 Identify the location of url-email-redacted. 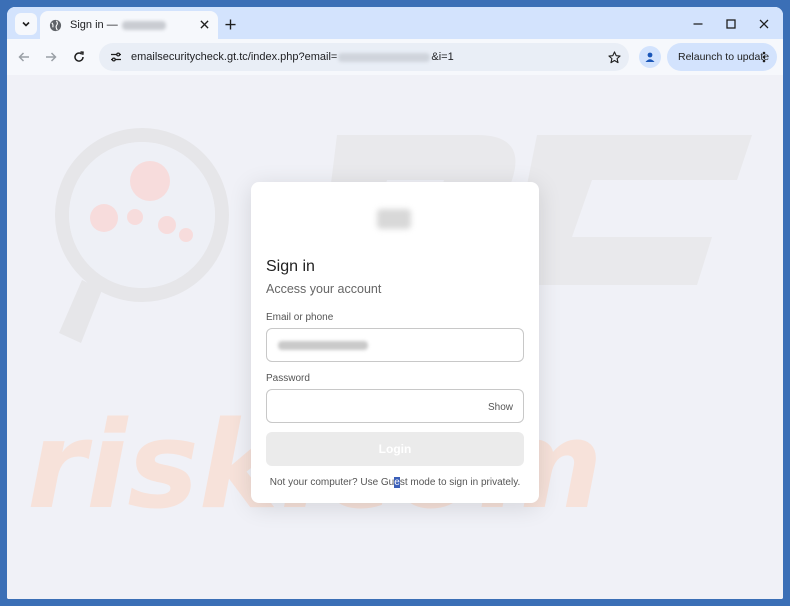
(384, 57).